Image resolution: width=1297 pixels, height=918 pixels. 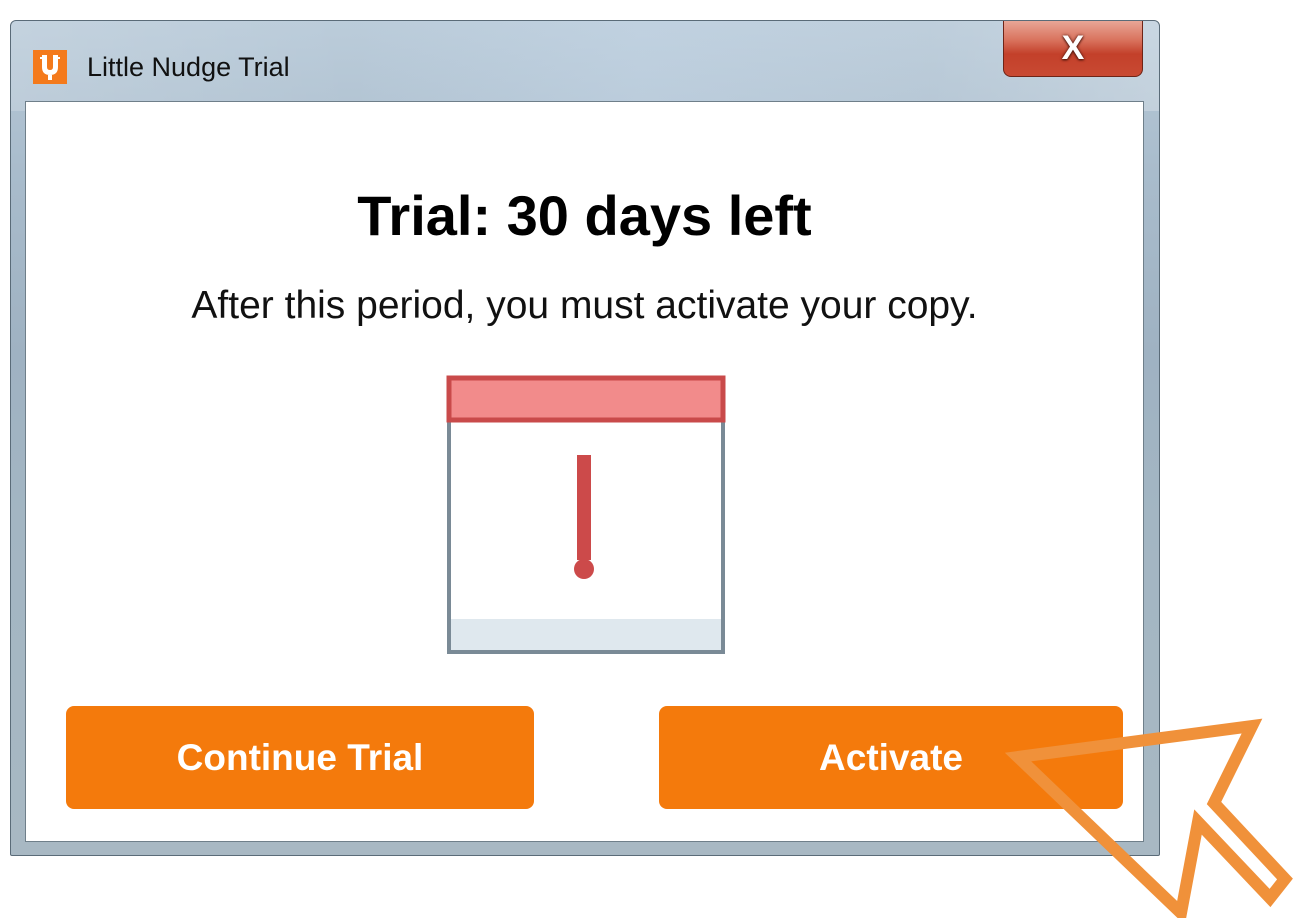 I want to click on activate-button: Activate, so click(x=891, y=757).